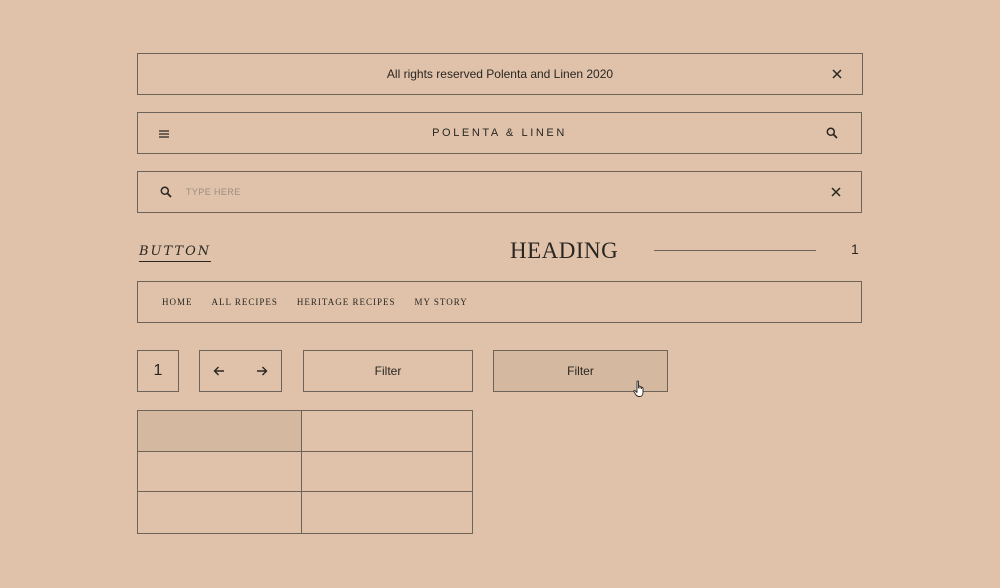 This screenshot has width=1000, height=588. I want to click on data-grid, so click(305, 472).